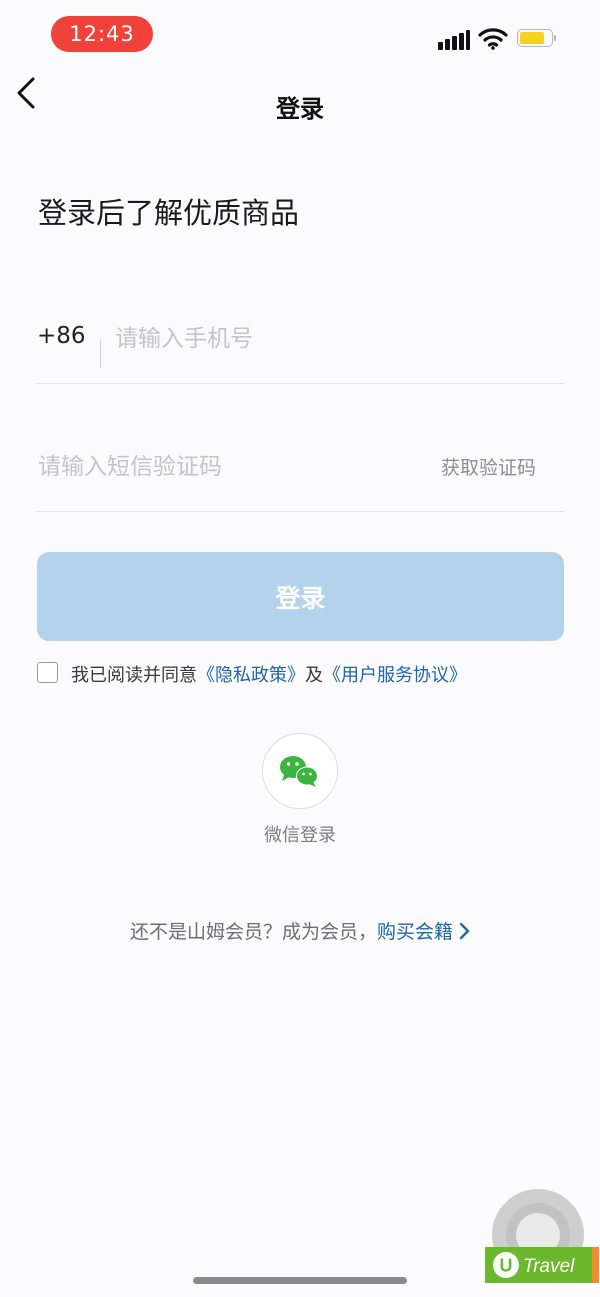  What do you see at coordinates (300, 511) in the screenshot?
I see `code-underline` at bounding box center [300, 511].